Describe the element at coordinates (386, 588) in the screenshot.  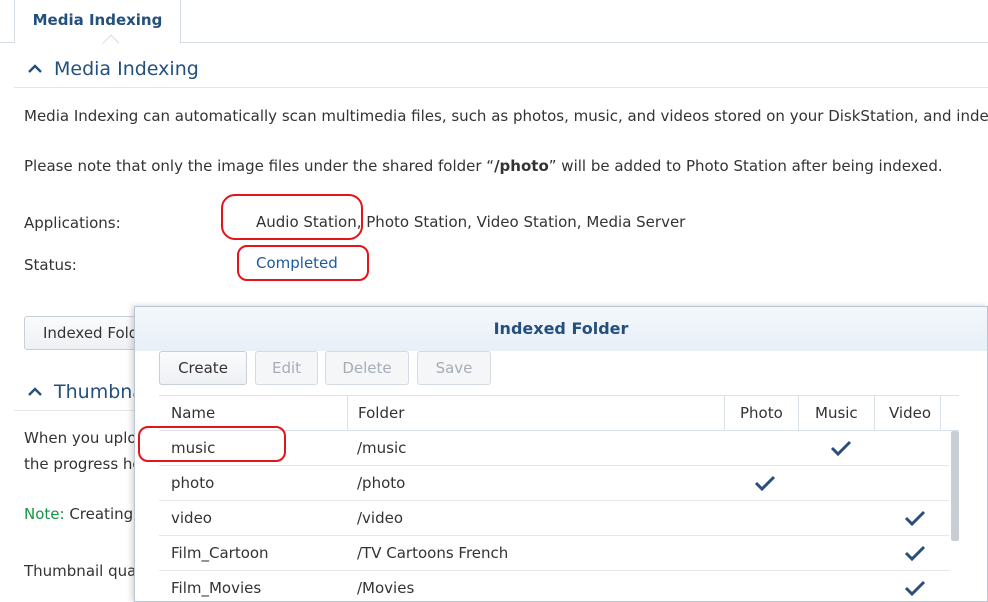
I see `row-folder: /Movies` at that location.